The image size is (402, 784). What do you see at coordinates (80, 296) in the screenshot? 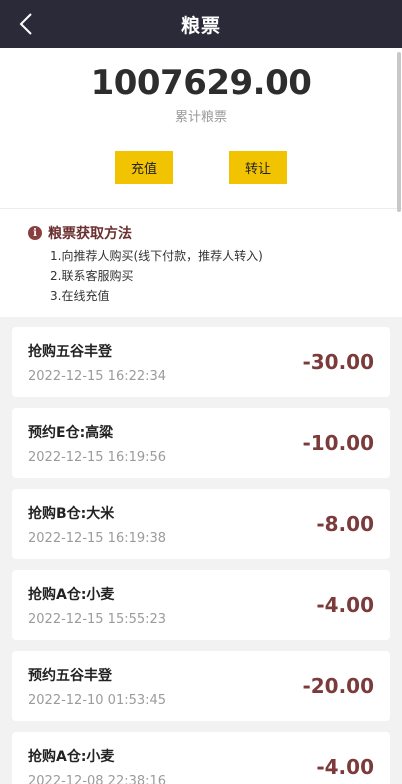
I see `method-line: 3.在线充值` at bounding box center [80, 296].